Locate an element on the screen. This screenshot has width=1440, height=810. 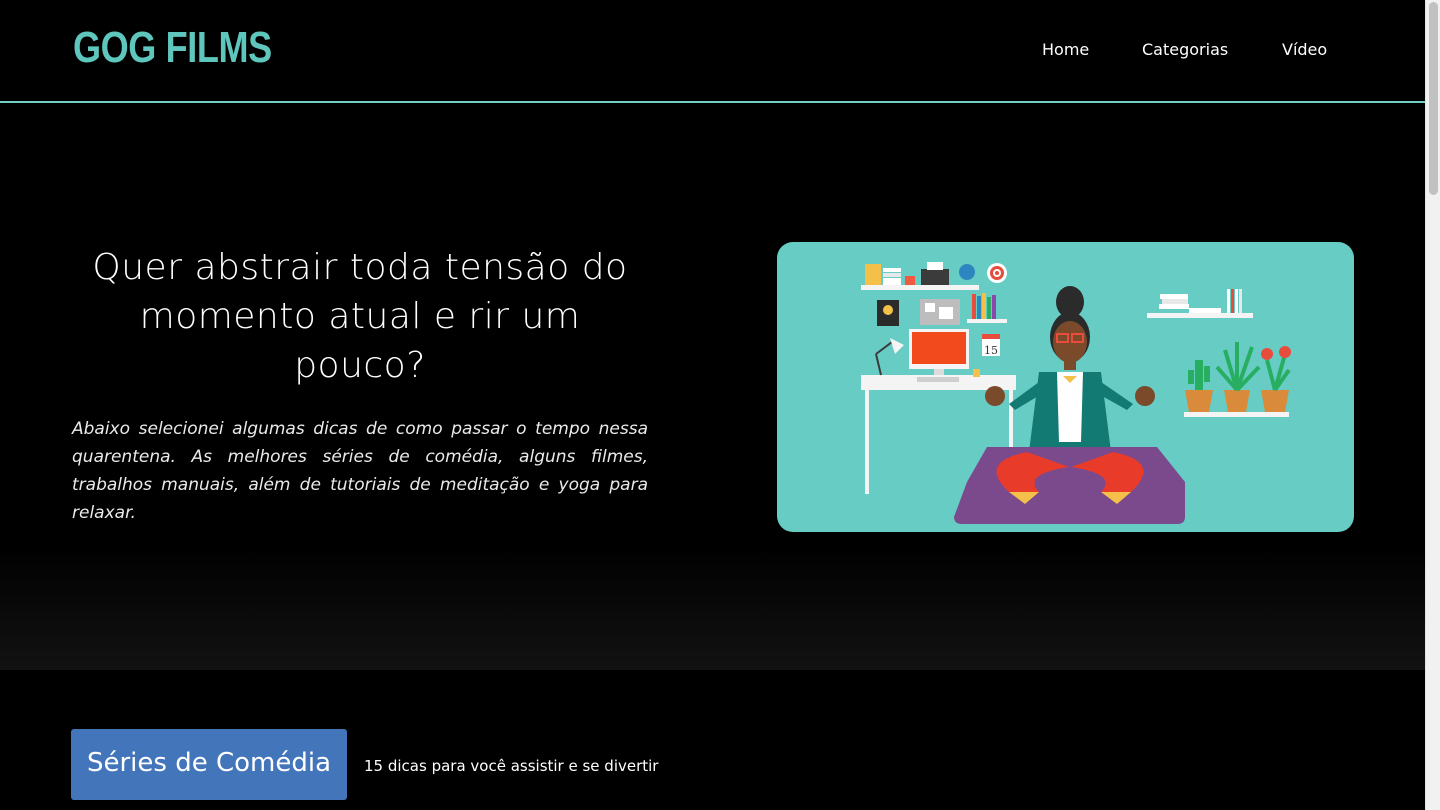
shelf-top-left is located at coordinates (920, 287).